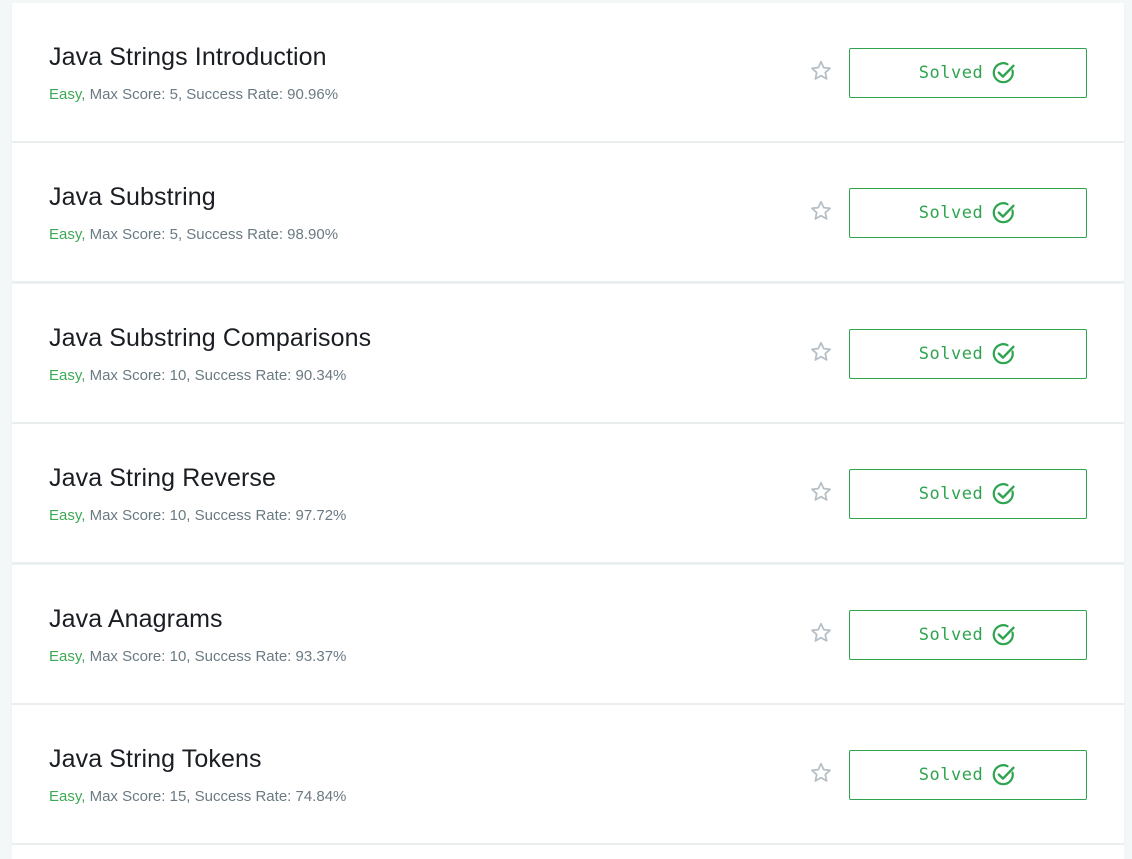 This screenshot has width=1132, height=859. I want to click on challenge-stats: Max Score: 15, Success Rate: 74.84%, so click(216, 796).